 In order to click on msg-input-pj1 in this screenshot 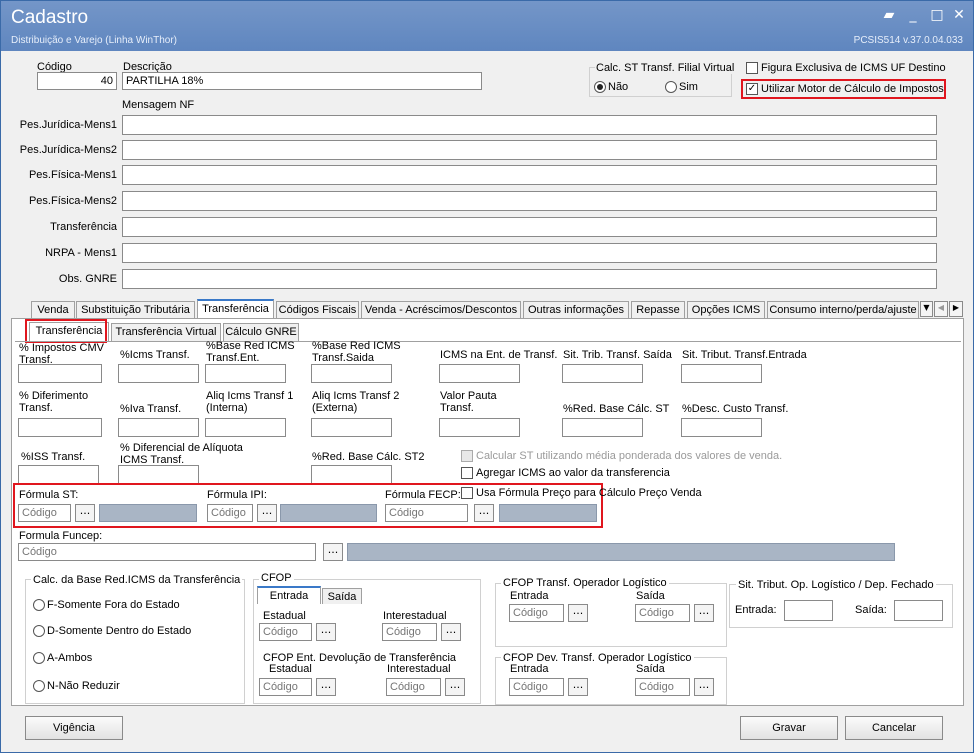, I will do `click(529, 125)`.